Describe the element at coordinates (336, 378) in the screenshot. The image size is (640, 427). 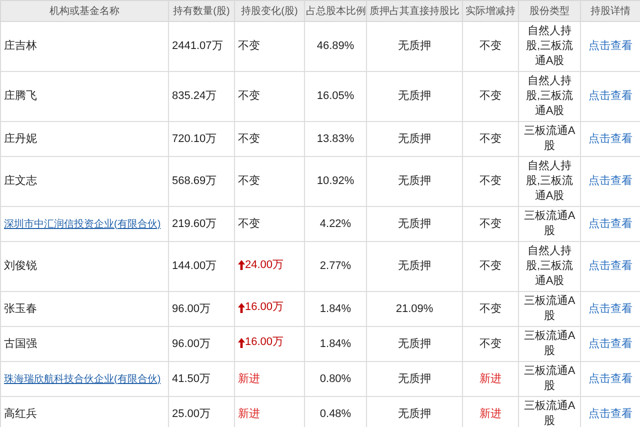
I see `share-ratio: 0.80%` at that location.